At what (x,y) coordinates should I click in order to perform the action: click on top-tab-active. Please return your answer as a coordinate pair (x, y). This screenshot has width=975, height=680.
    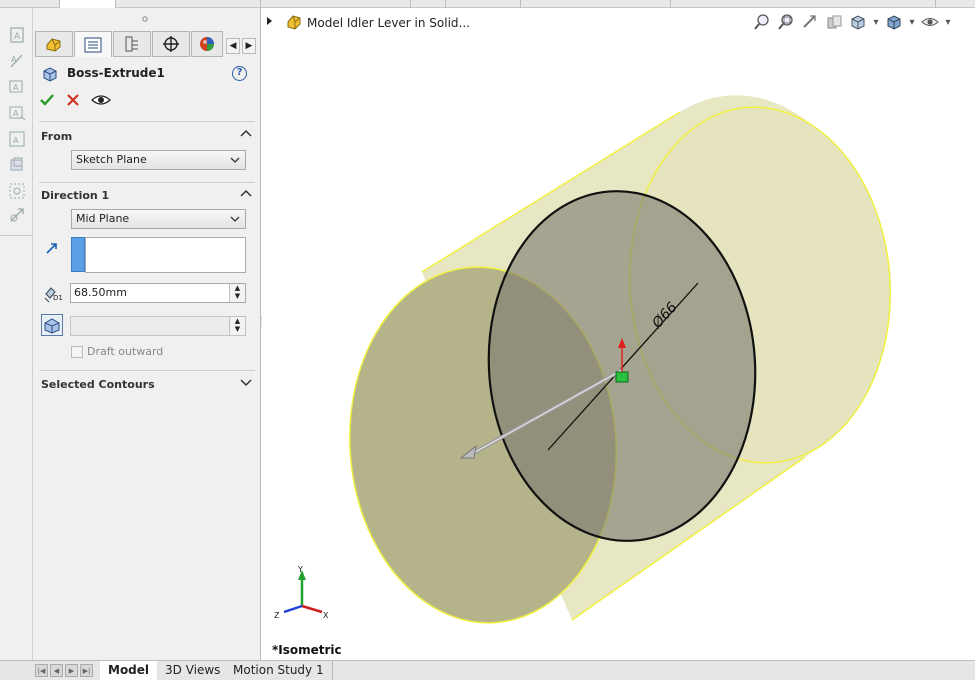
    Looking at the image, I should click on (88, 4).